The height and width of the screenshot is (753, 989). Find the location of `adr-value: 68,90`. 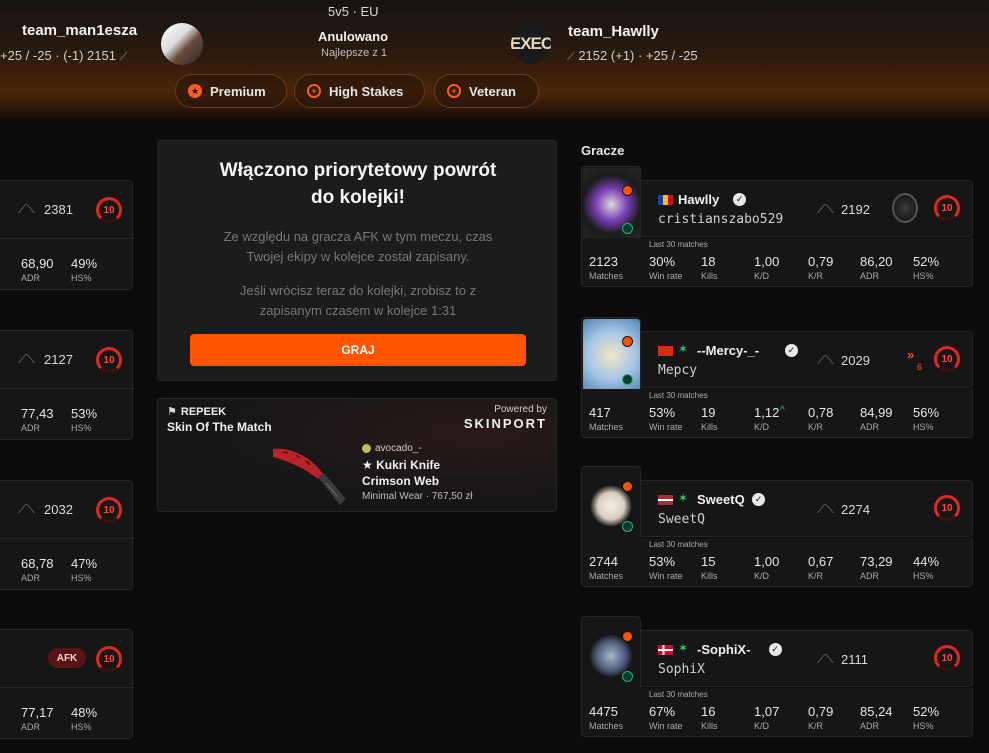

adr-value: 68,90 is located at coordinates (37, 263).